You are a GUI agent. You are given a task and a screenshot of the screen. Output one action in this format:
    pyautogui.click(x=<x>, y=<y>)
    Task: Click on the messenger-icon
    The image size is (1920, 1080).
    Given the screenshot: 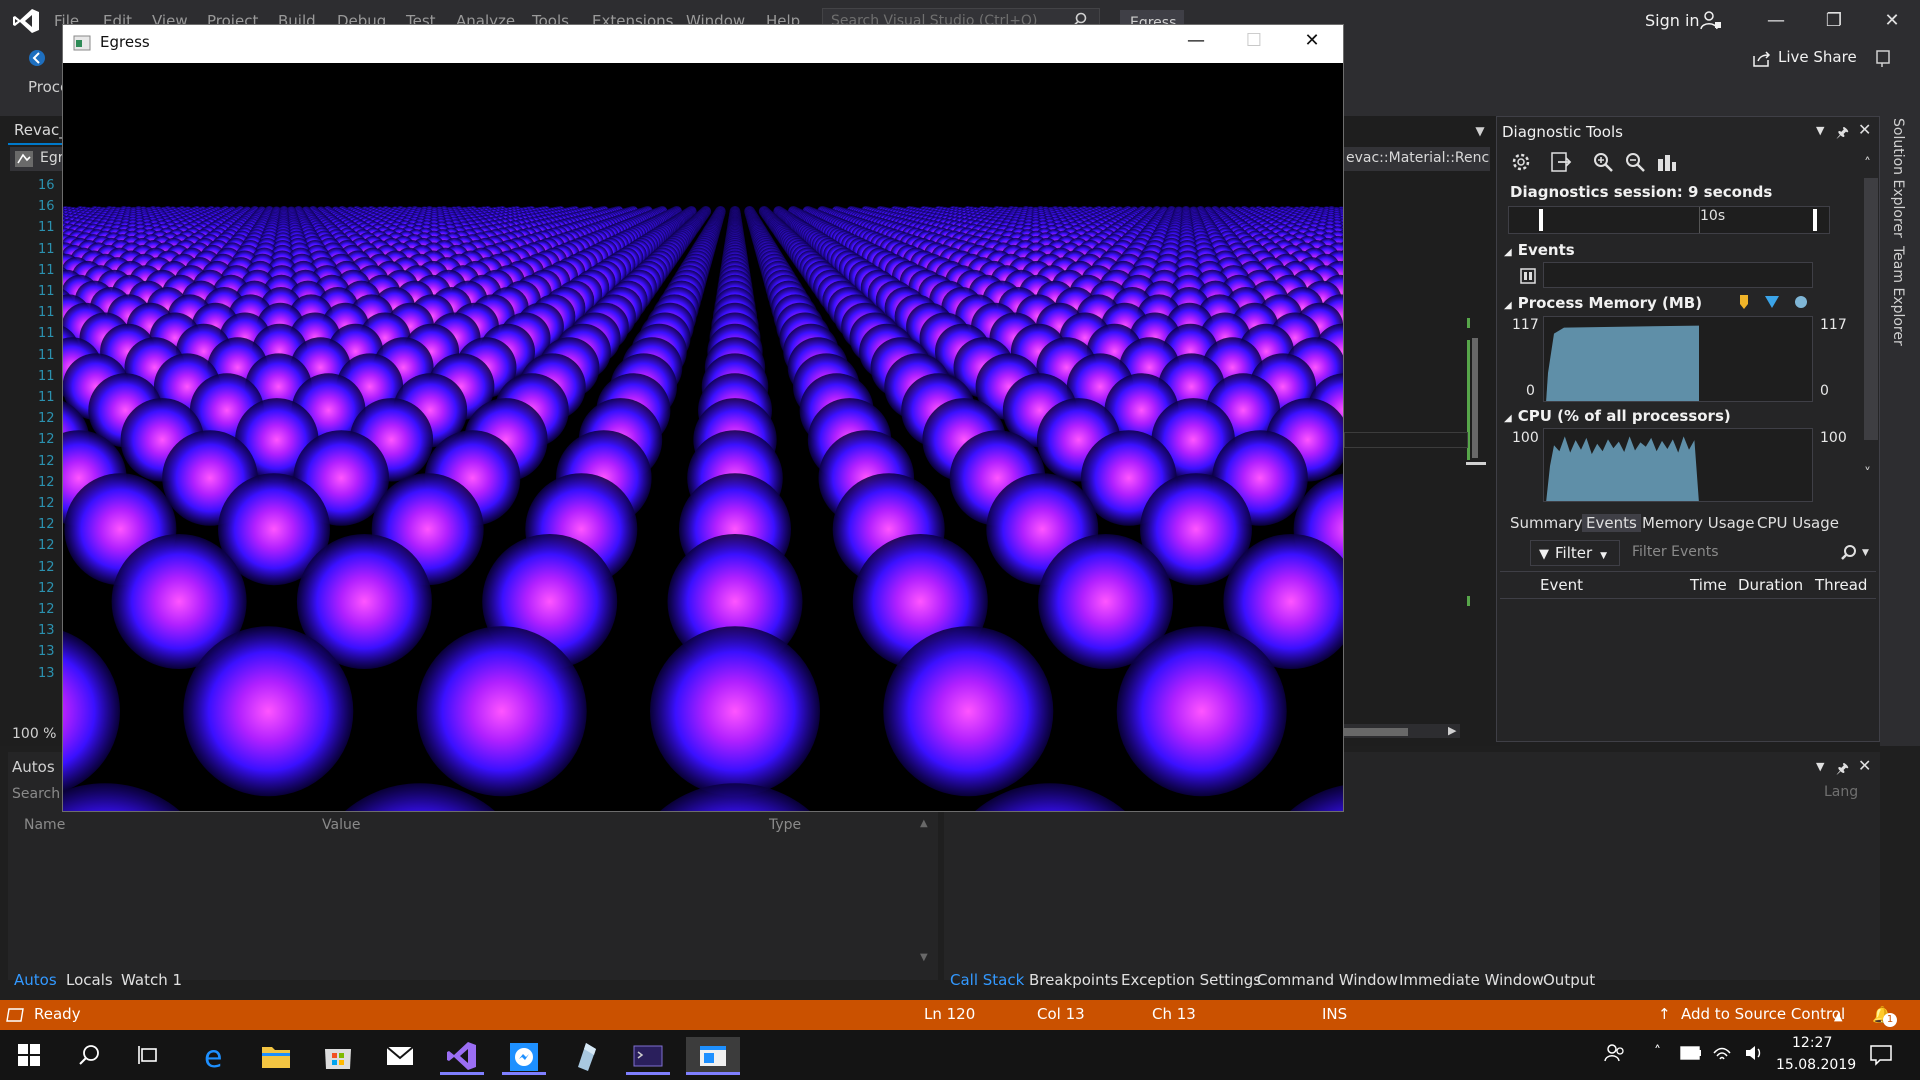 What is the action you would take?
    pyautogui.click(x=524, y=1056)
    